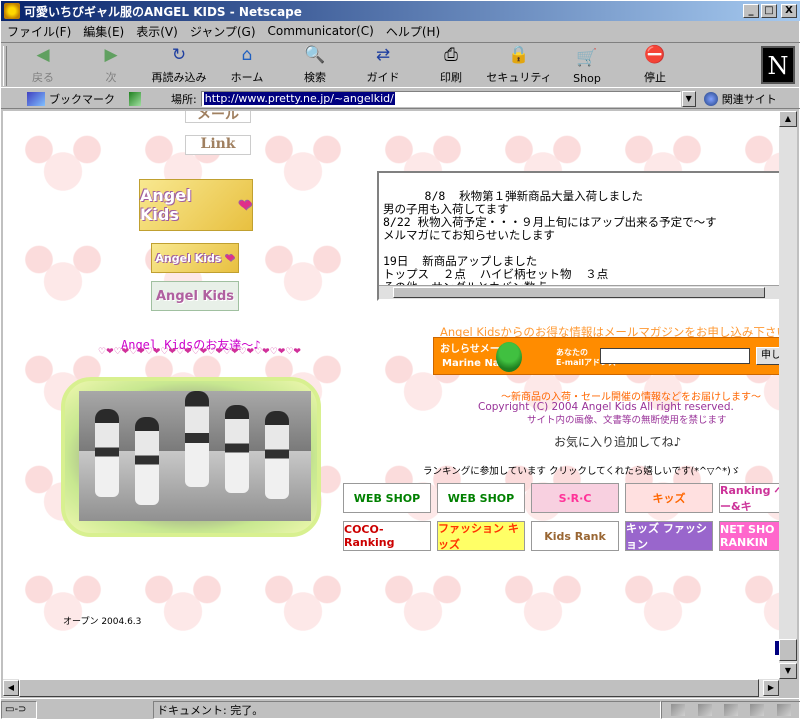  I want to click on textarea-horizontal-scrollbar, so click(579, 292).